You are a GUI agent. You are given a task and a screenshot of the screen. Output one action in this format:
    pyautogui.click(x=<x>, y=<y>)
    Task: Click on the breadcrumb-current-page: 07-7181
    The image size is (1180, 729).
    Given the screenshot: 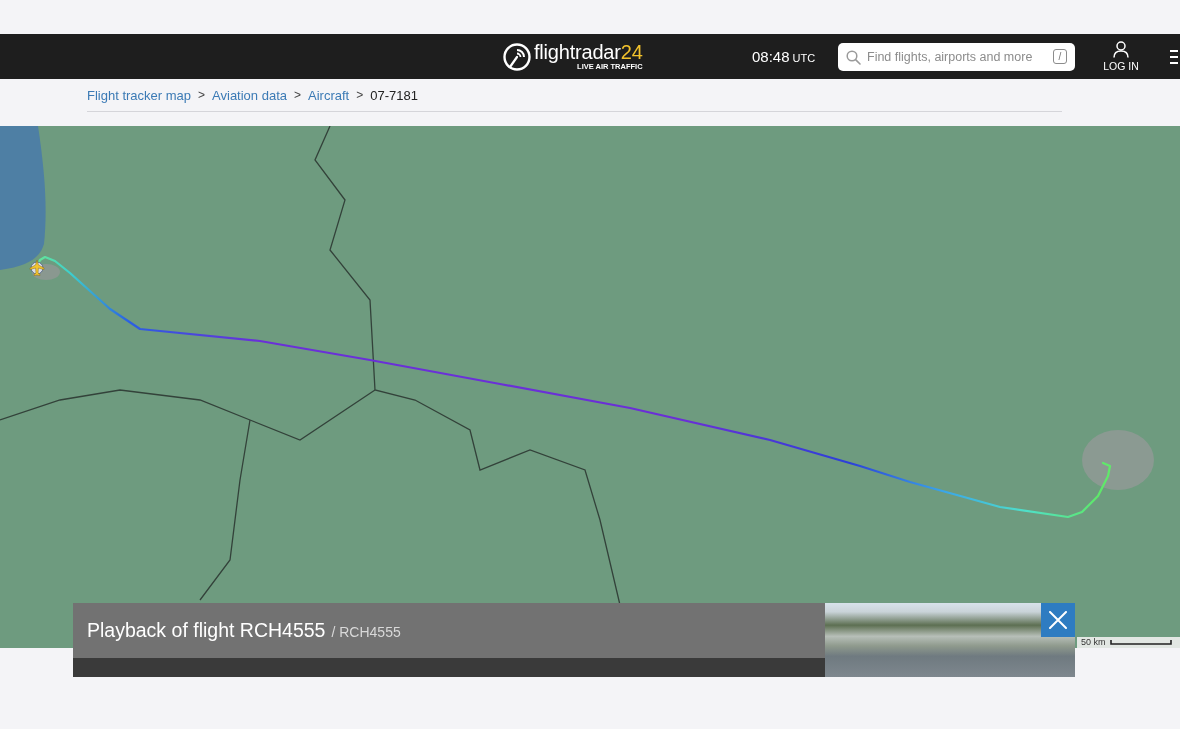 What is the action you would take?
    pyautogui.click(x=394, y=95)
    